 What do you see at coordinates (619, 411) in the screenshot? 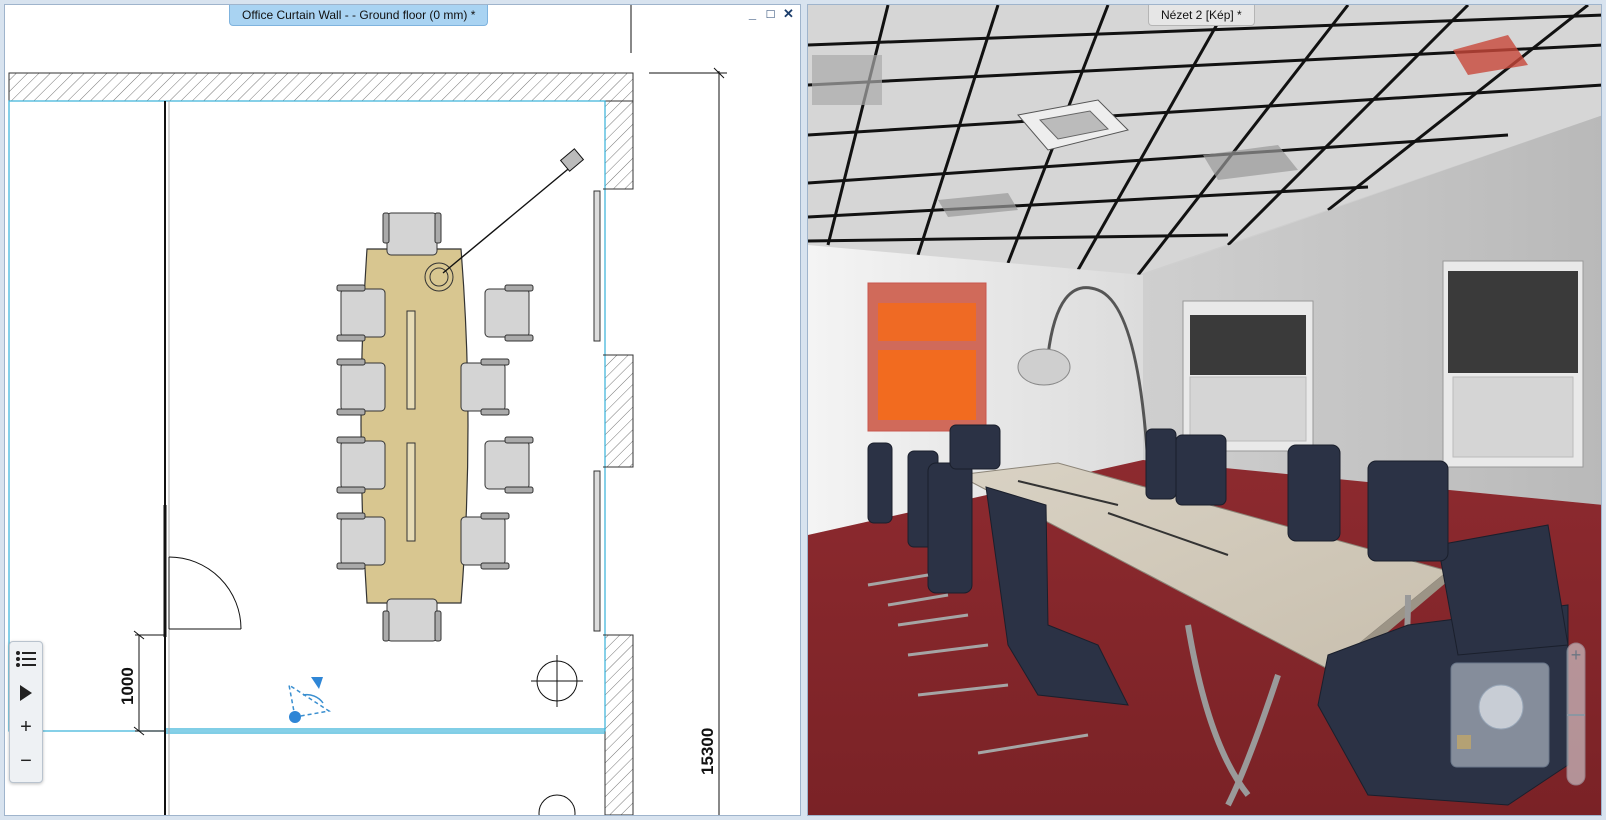
I see `wall-right-middle` at bounding box center [619, 411].